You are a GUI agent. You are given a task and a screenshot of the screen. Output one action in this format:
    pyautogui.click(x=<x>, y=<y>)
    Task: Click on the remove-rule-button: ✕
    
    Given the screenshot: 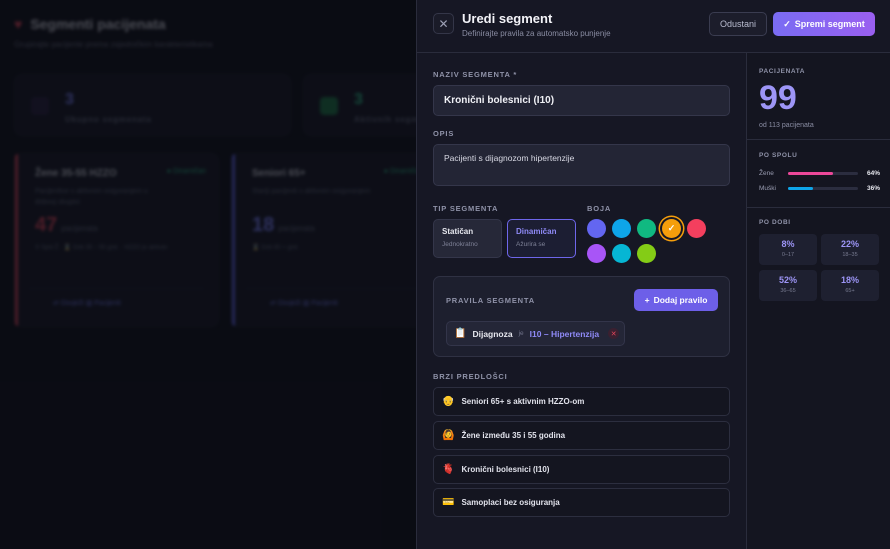 What is the action you would take?
    pyautogui.click(x=614, y=333)
    